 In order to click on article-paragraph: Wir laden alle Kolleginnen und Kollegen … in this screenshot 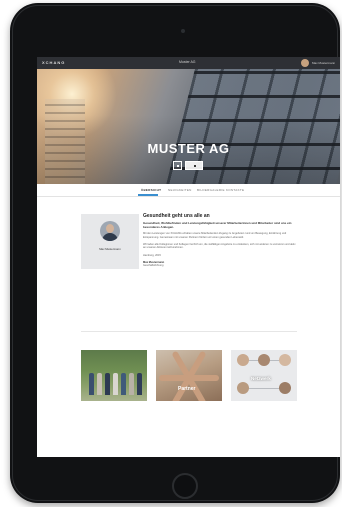, I will do `click(219, 246)`.